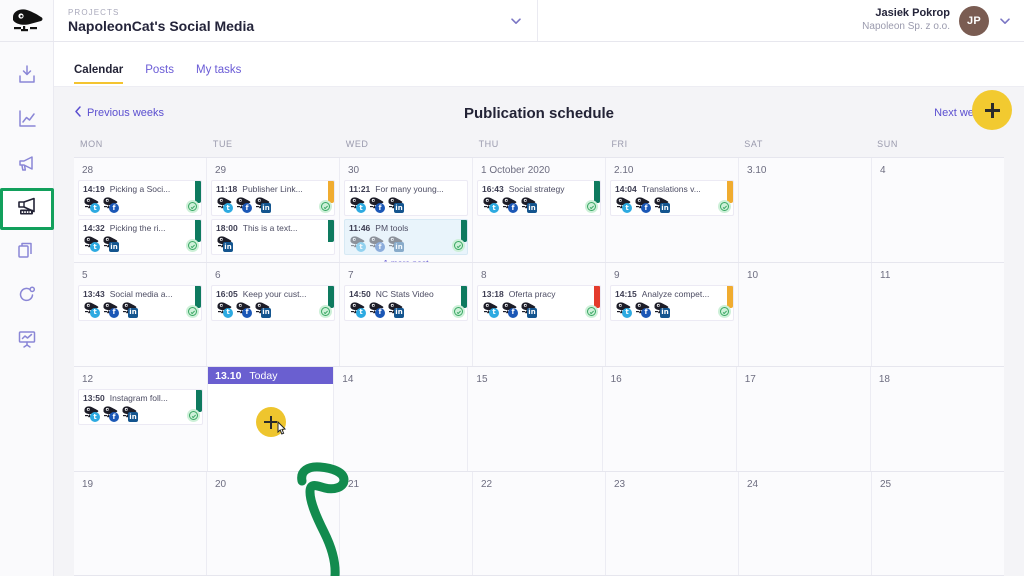  I want to click on calendar-day-cell: 9 14:15 Analyze compet... t f in, so click(672, 314).